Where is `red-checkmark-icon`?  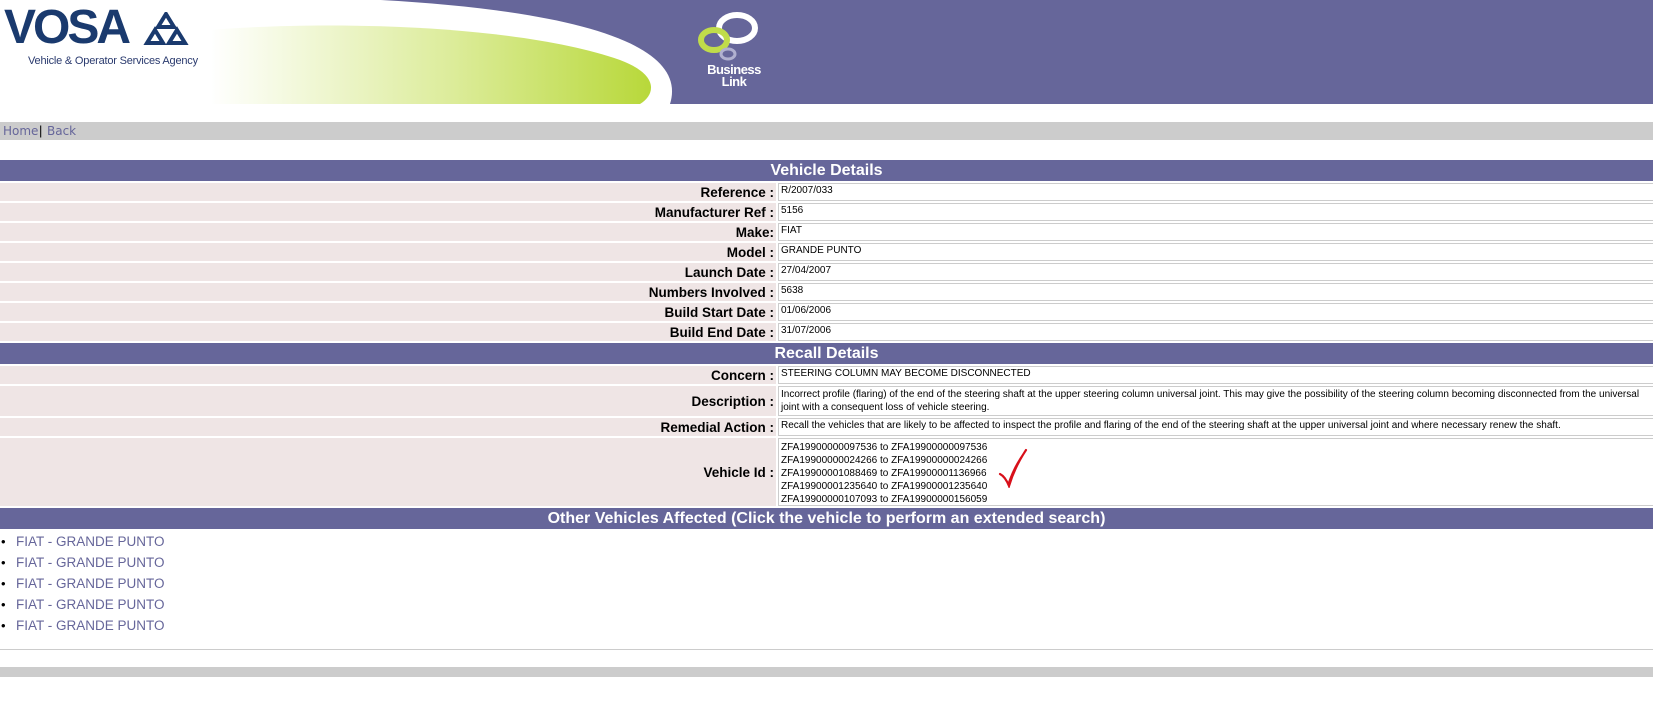 red-checkmark-icon is located at coordinates (1013, 468).